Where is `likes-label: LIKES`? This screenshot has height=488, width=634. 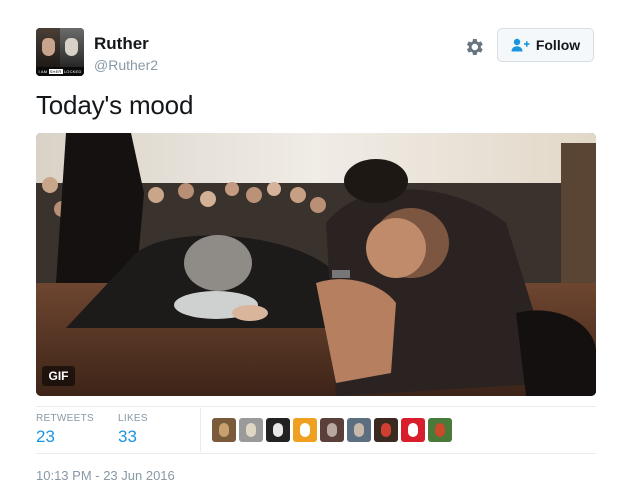 likes-label: LIKES is located at coordinates (133, 418).